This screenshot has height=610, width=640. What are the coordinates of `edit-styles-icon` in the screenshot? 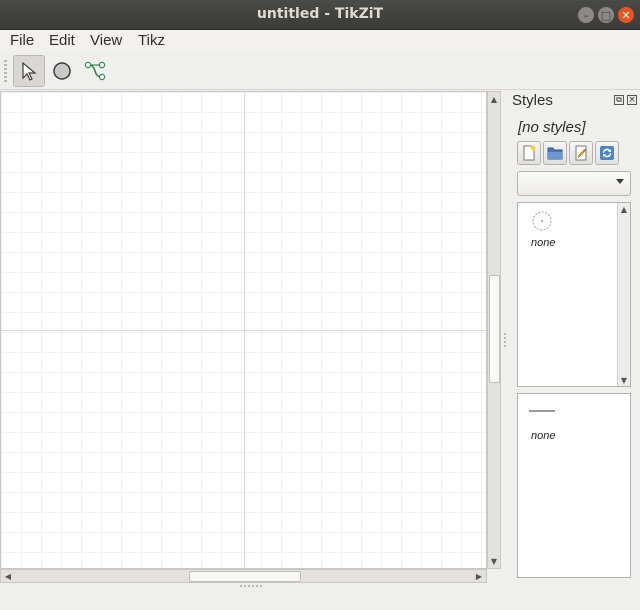 It's located at (581, 153).